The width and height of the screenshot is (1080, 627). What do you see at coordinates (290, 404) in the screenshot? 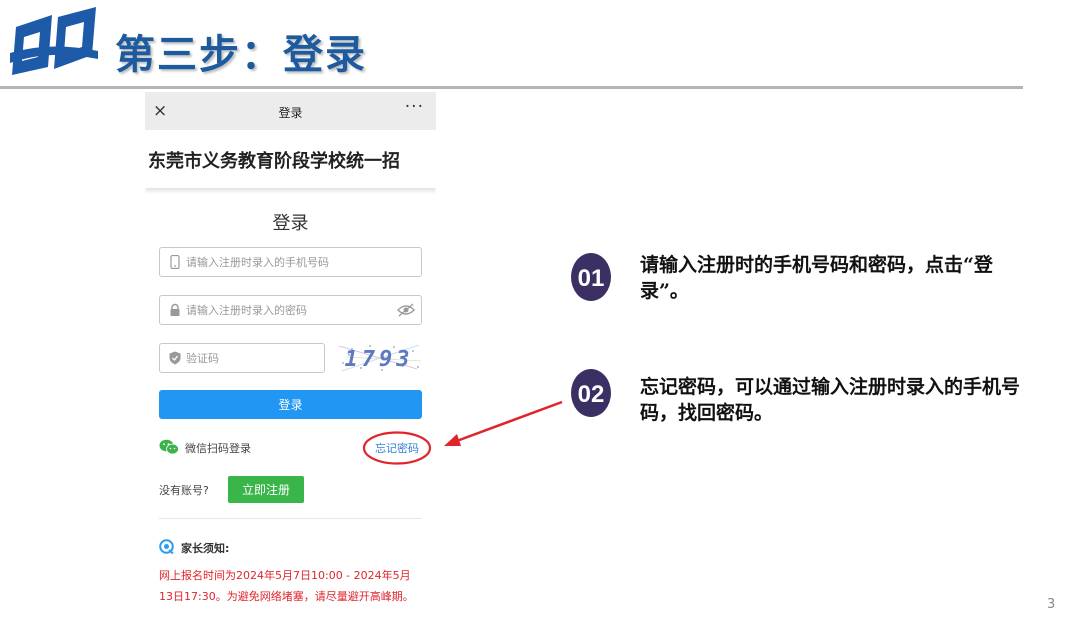
I see `login-button: 登录` at bounding box center [290, 404].